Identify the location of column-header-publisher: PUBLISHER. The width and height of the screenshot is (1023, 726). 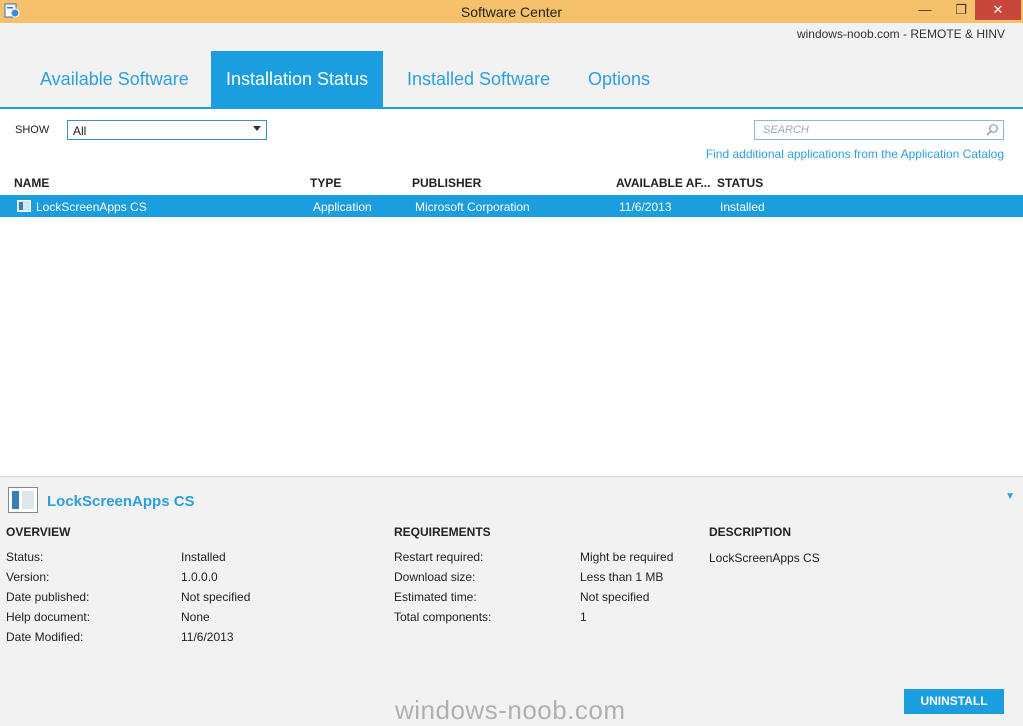
(446, 183).